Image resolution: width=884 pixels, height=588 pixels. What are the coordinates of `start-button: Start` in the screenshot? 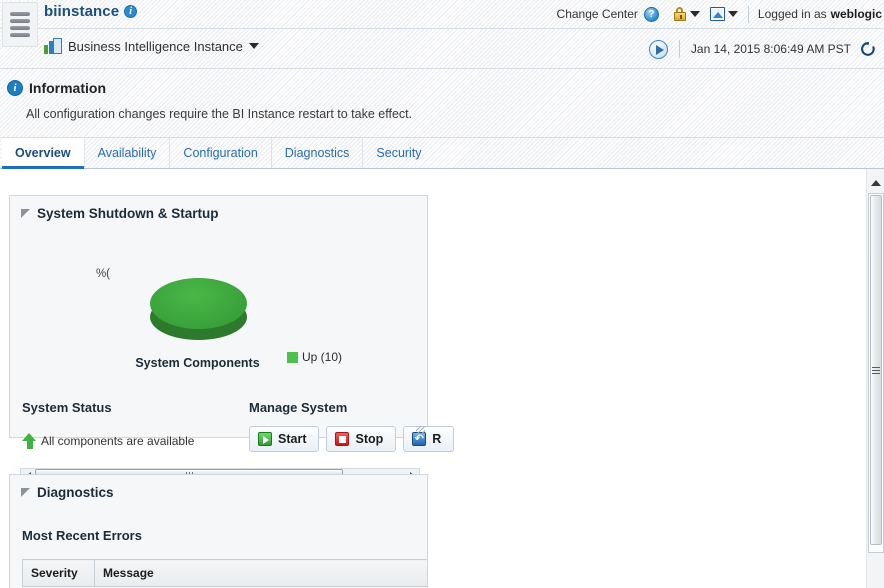 It's located at (284, 439).